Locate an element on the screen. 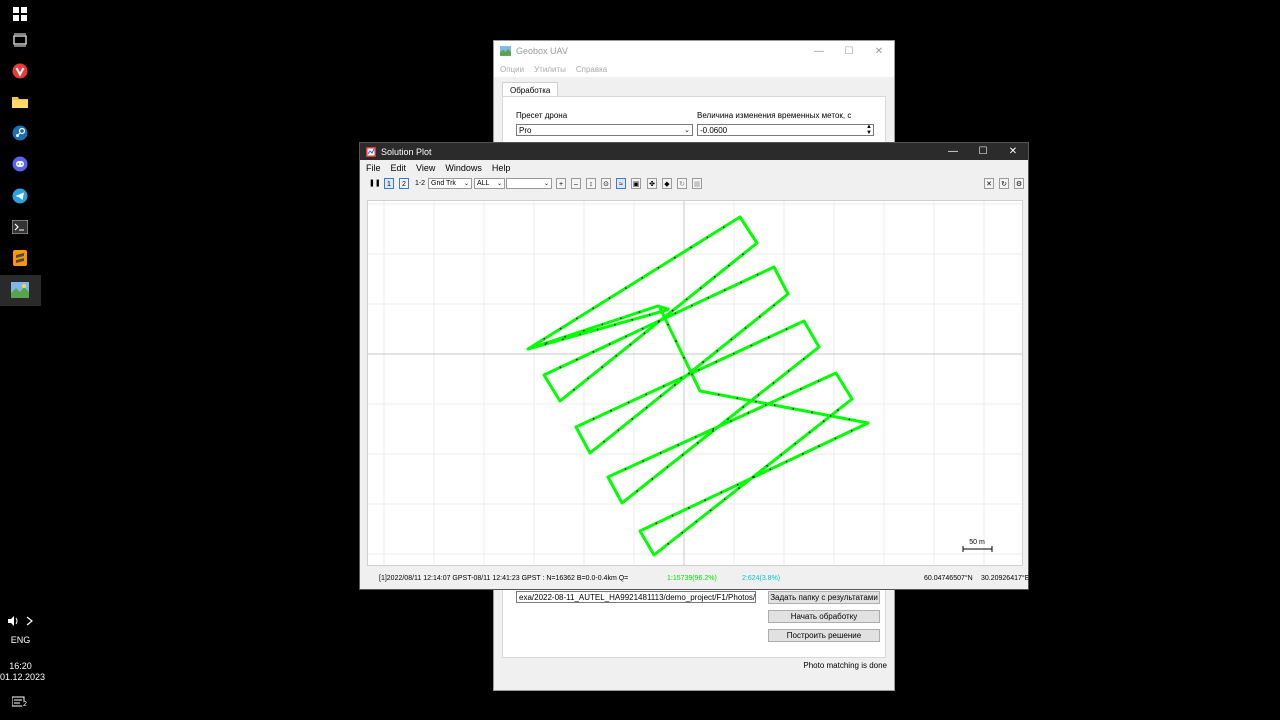  notification-icon: 2 is located at coordinates (20, 703).